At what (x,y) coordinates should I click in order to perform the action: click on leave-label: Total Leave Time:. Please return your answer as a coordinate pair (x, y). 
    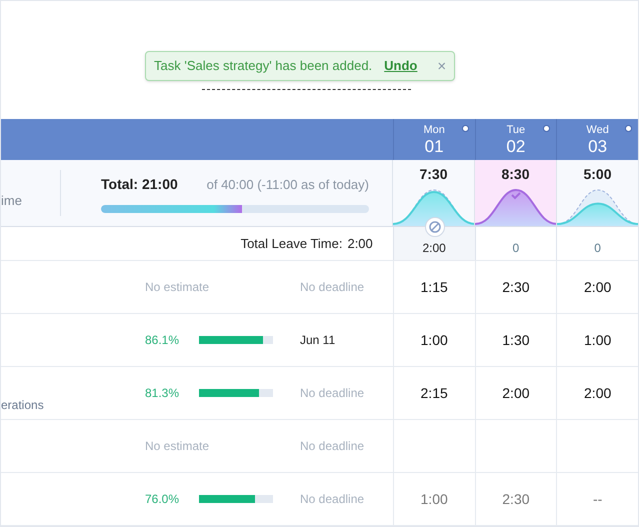
    Looking at the image, I should click on (291, 243).